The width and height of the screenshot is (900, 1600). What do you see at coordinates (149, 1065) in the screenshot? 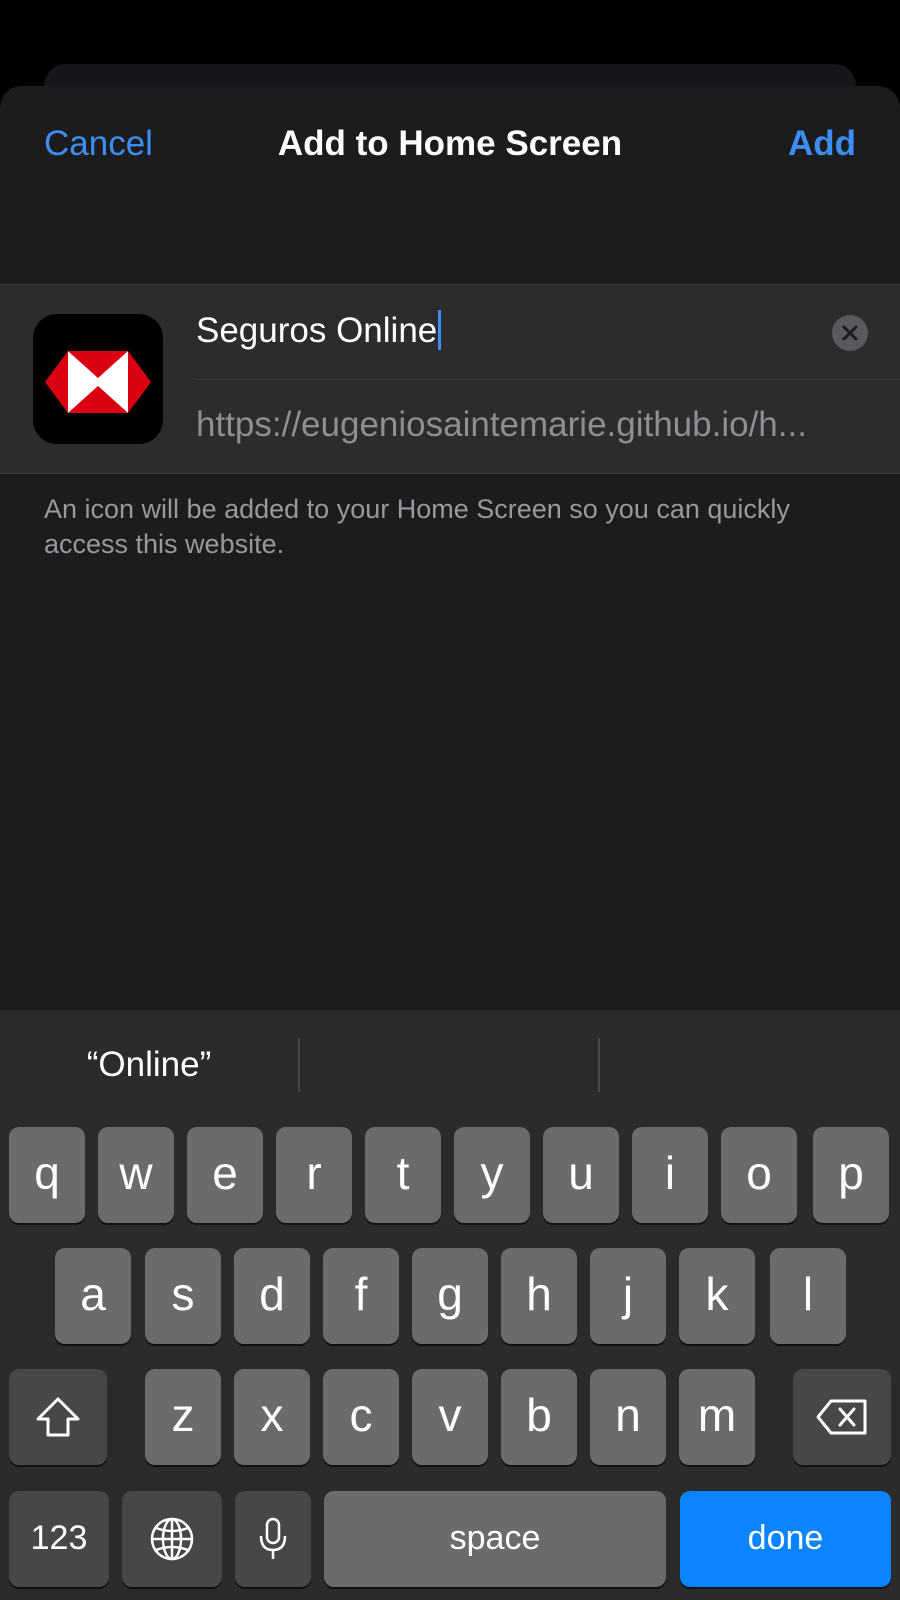
I see `suggestion-item: “Online”` at bounding box center [149, 1065].